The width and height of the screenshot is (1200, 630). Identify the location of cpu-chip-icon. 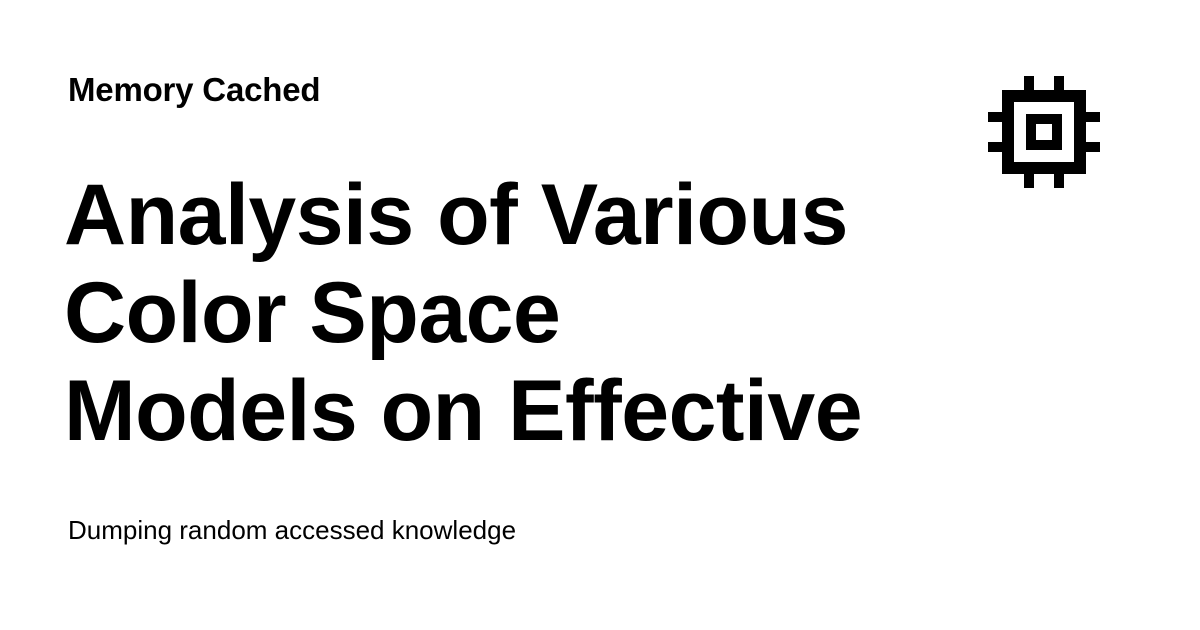
(1044, 132).